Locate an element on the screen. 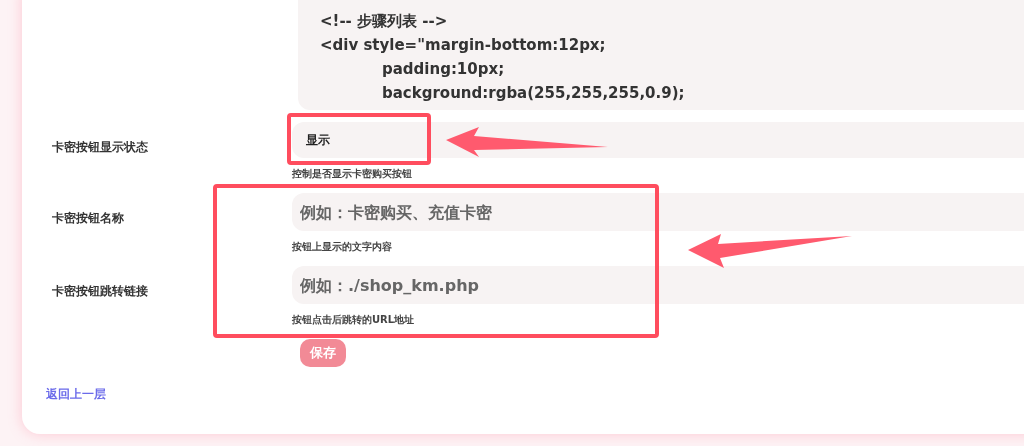 The width and height of the screenshot is (1024, 446). field-hint: 控制是否显示卡密购买按钮 is located at coordinates (352, 174).